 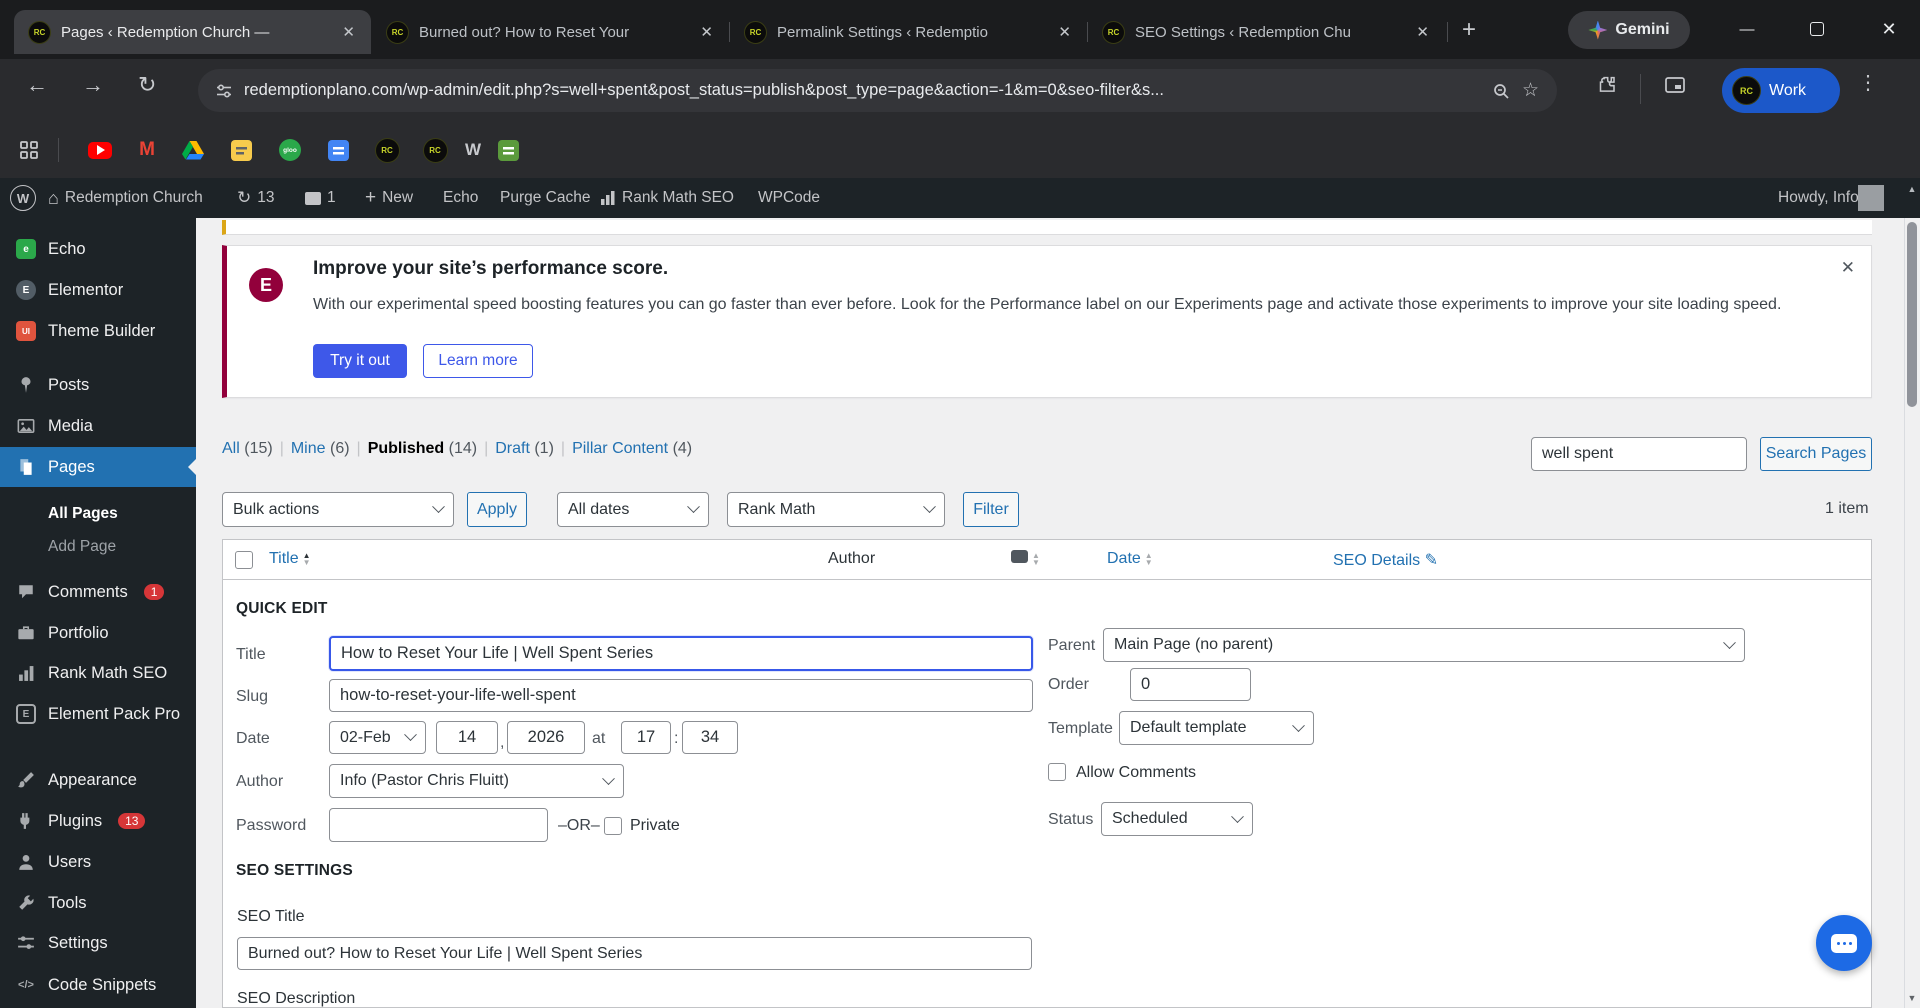 I want to click on reload-icon: ↻, so click(x=147, y=85).